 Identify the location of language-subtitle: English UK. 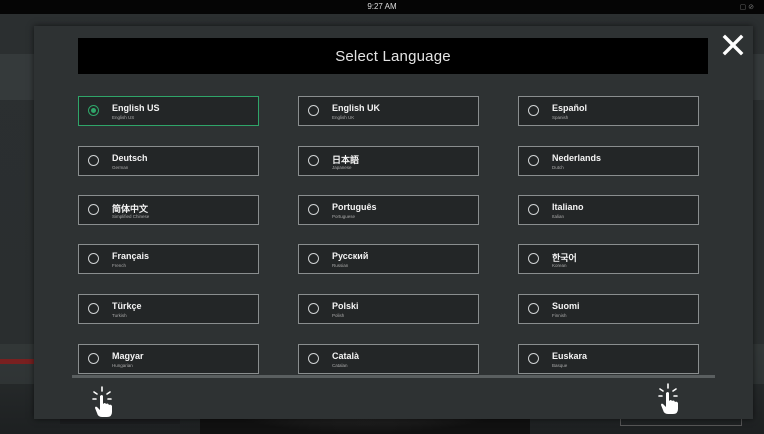
(343, 117).